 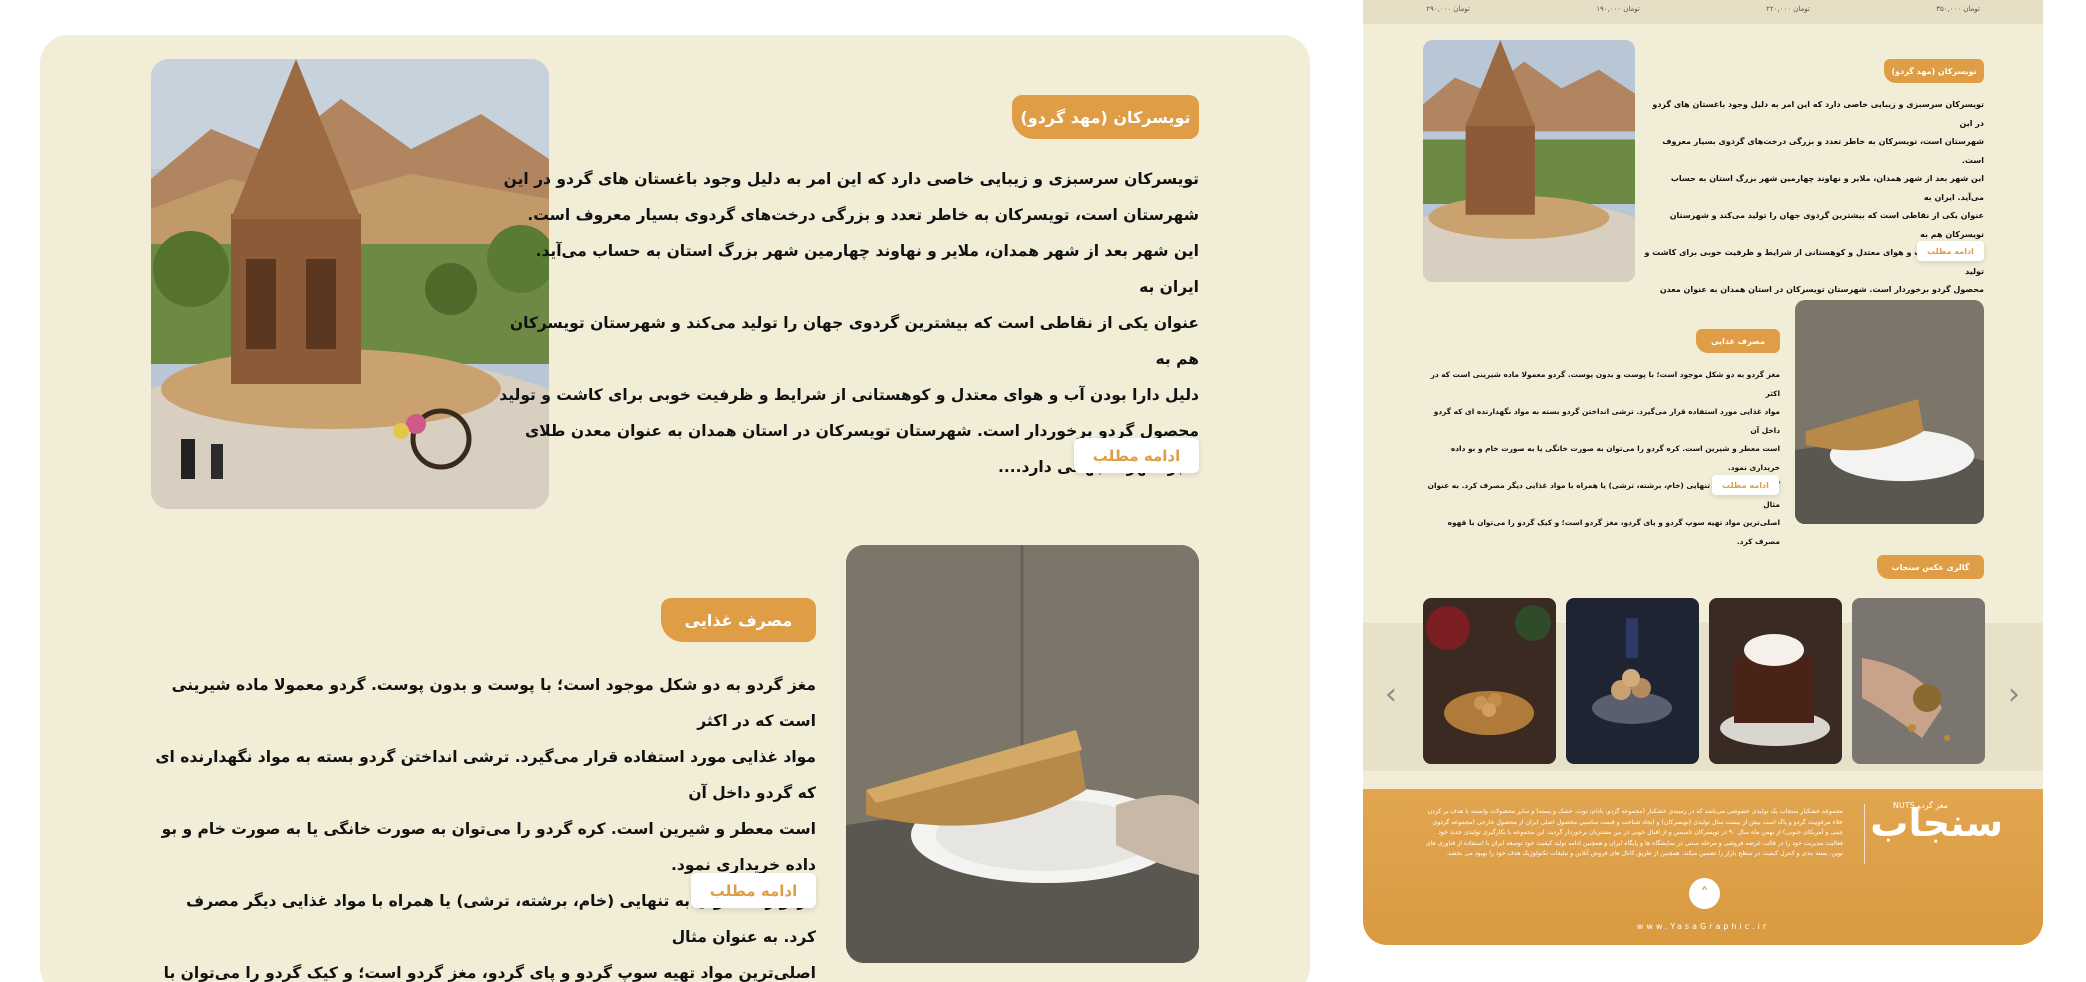 What do you see at coordinates (1738, 341) in the screenshot?
I see `mini-title-food: مصرف غذایی` at bounding box center [1738, 341].